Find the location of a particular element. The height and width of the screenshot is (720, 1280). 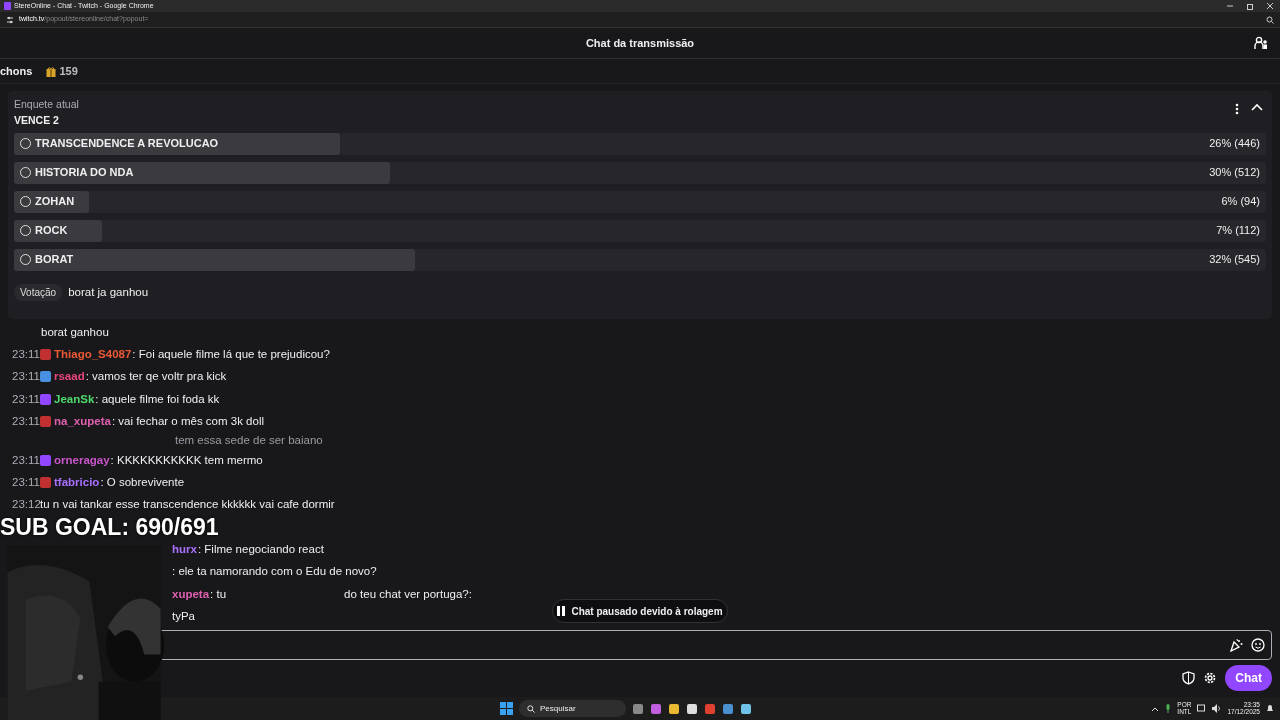

close-icon is located at coordinates (1270, 6).